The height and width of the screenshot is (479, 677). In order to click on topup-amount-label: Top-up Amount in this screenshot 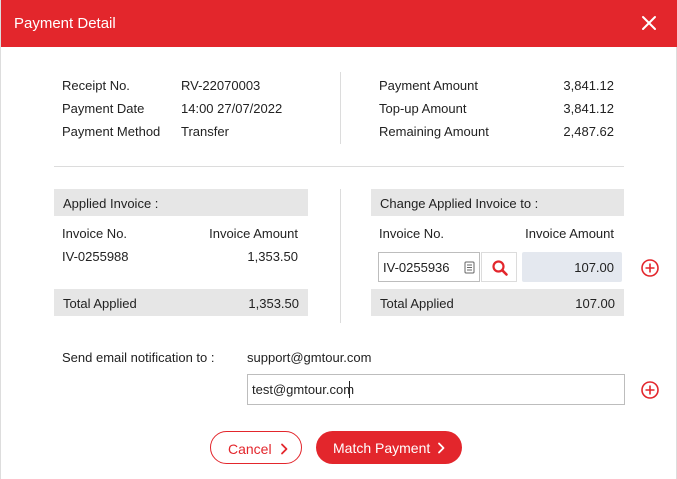, I will do `click(423, 108)`.